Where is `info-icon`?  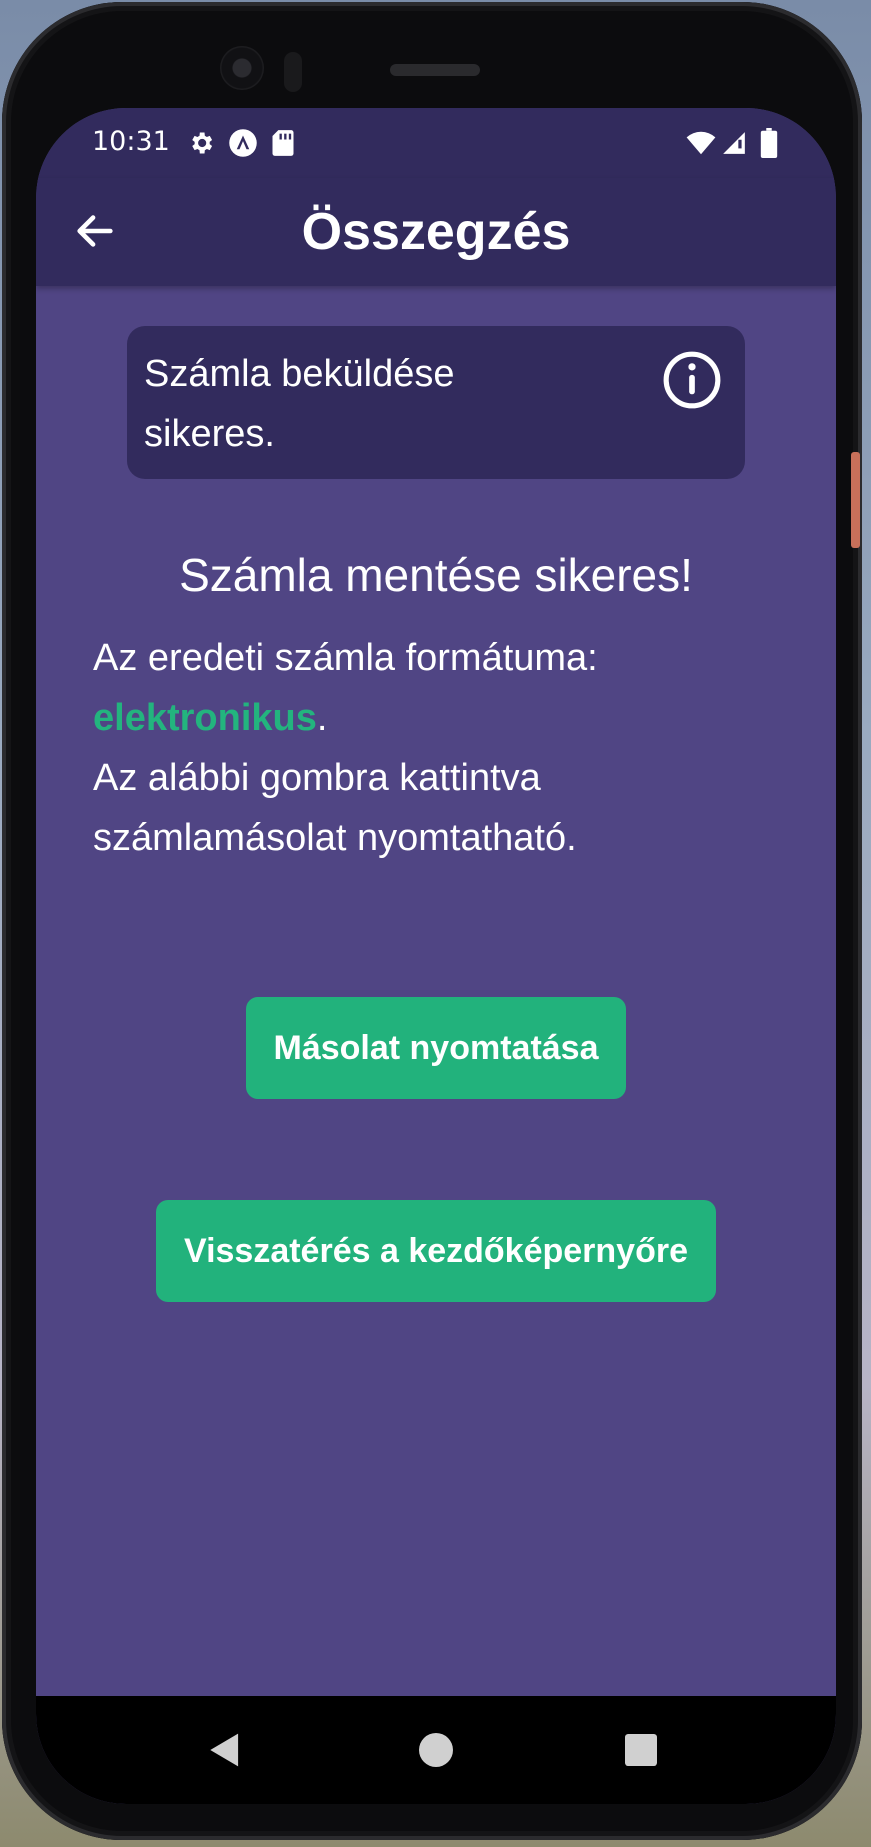
info-icon is located at coordinates (692, 380).